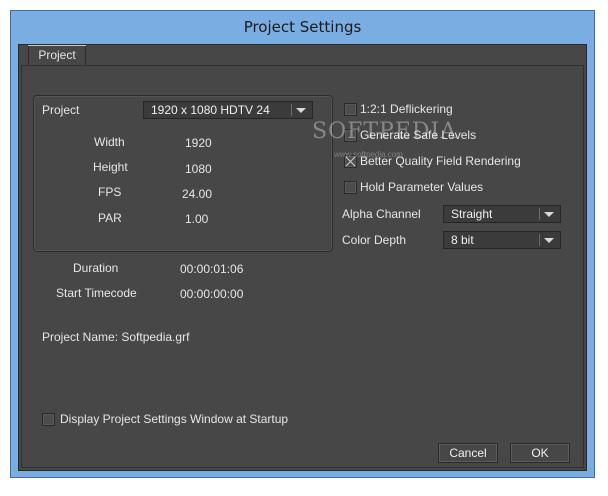 The height and width of the screenshot is (496, 608). I want to click on alpha-channel-label: Alpha Channel, so click(381, 214).